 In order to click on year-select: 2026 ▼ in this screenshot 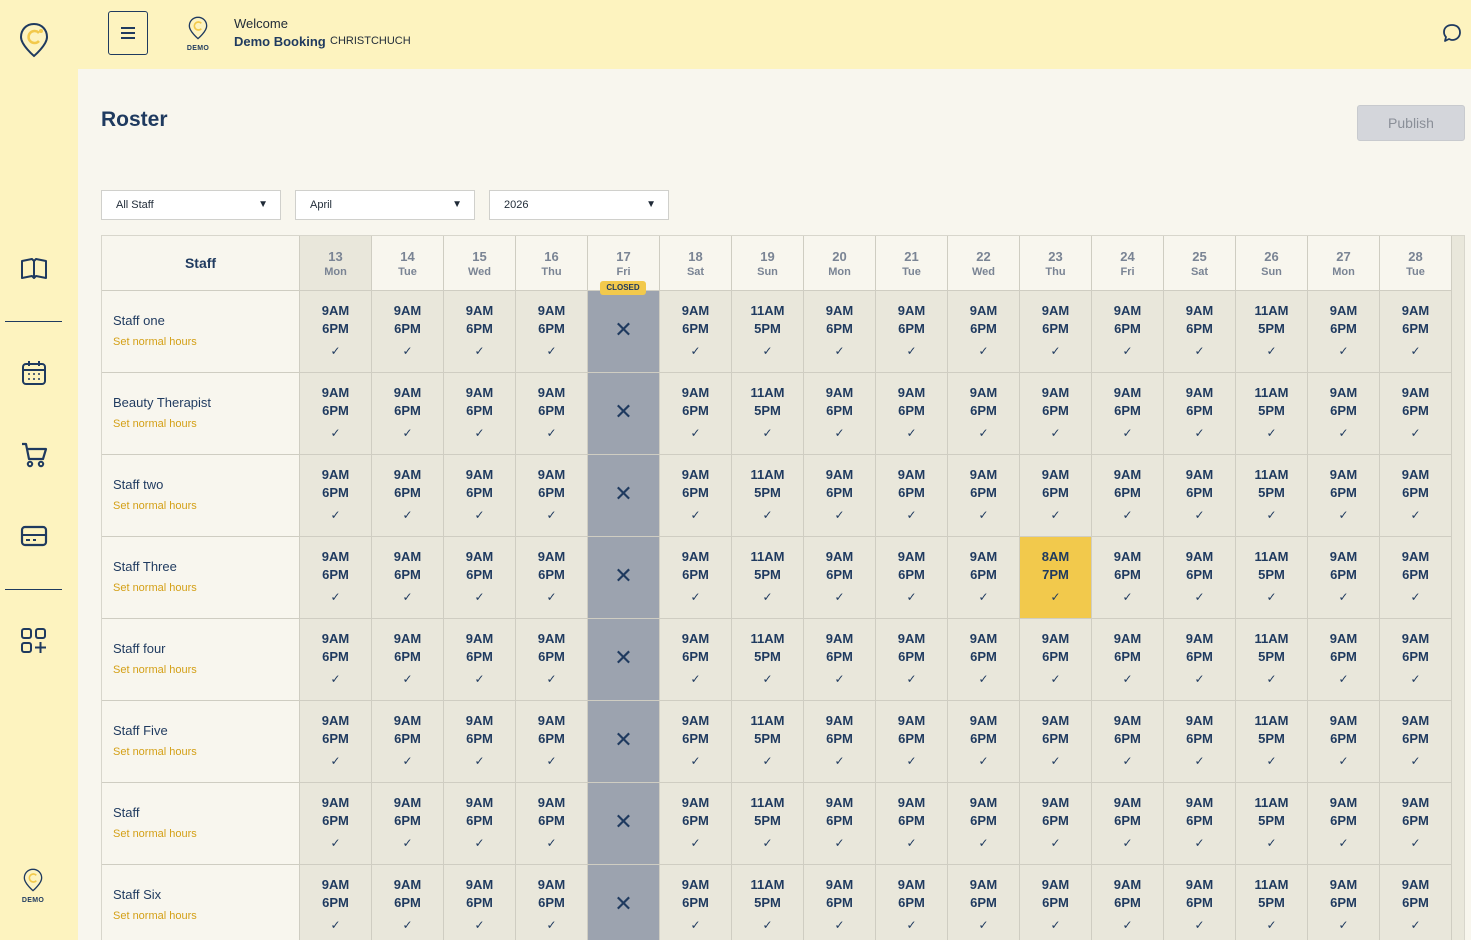, I will do `click(579, 205)`.